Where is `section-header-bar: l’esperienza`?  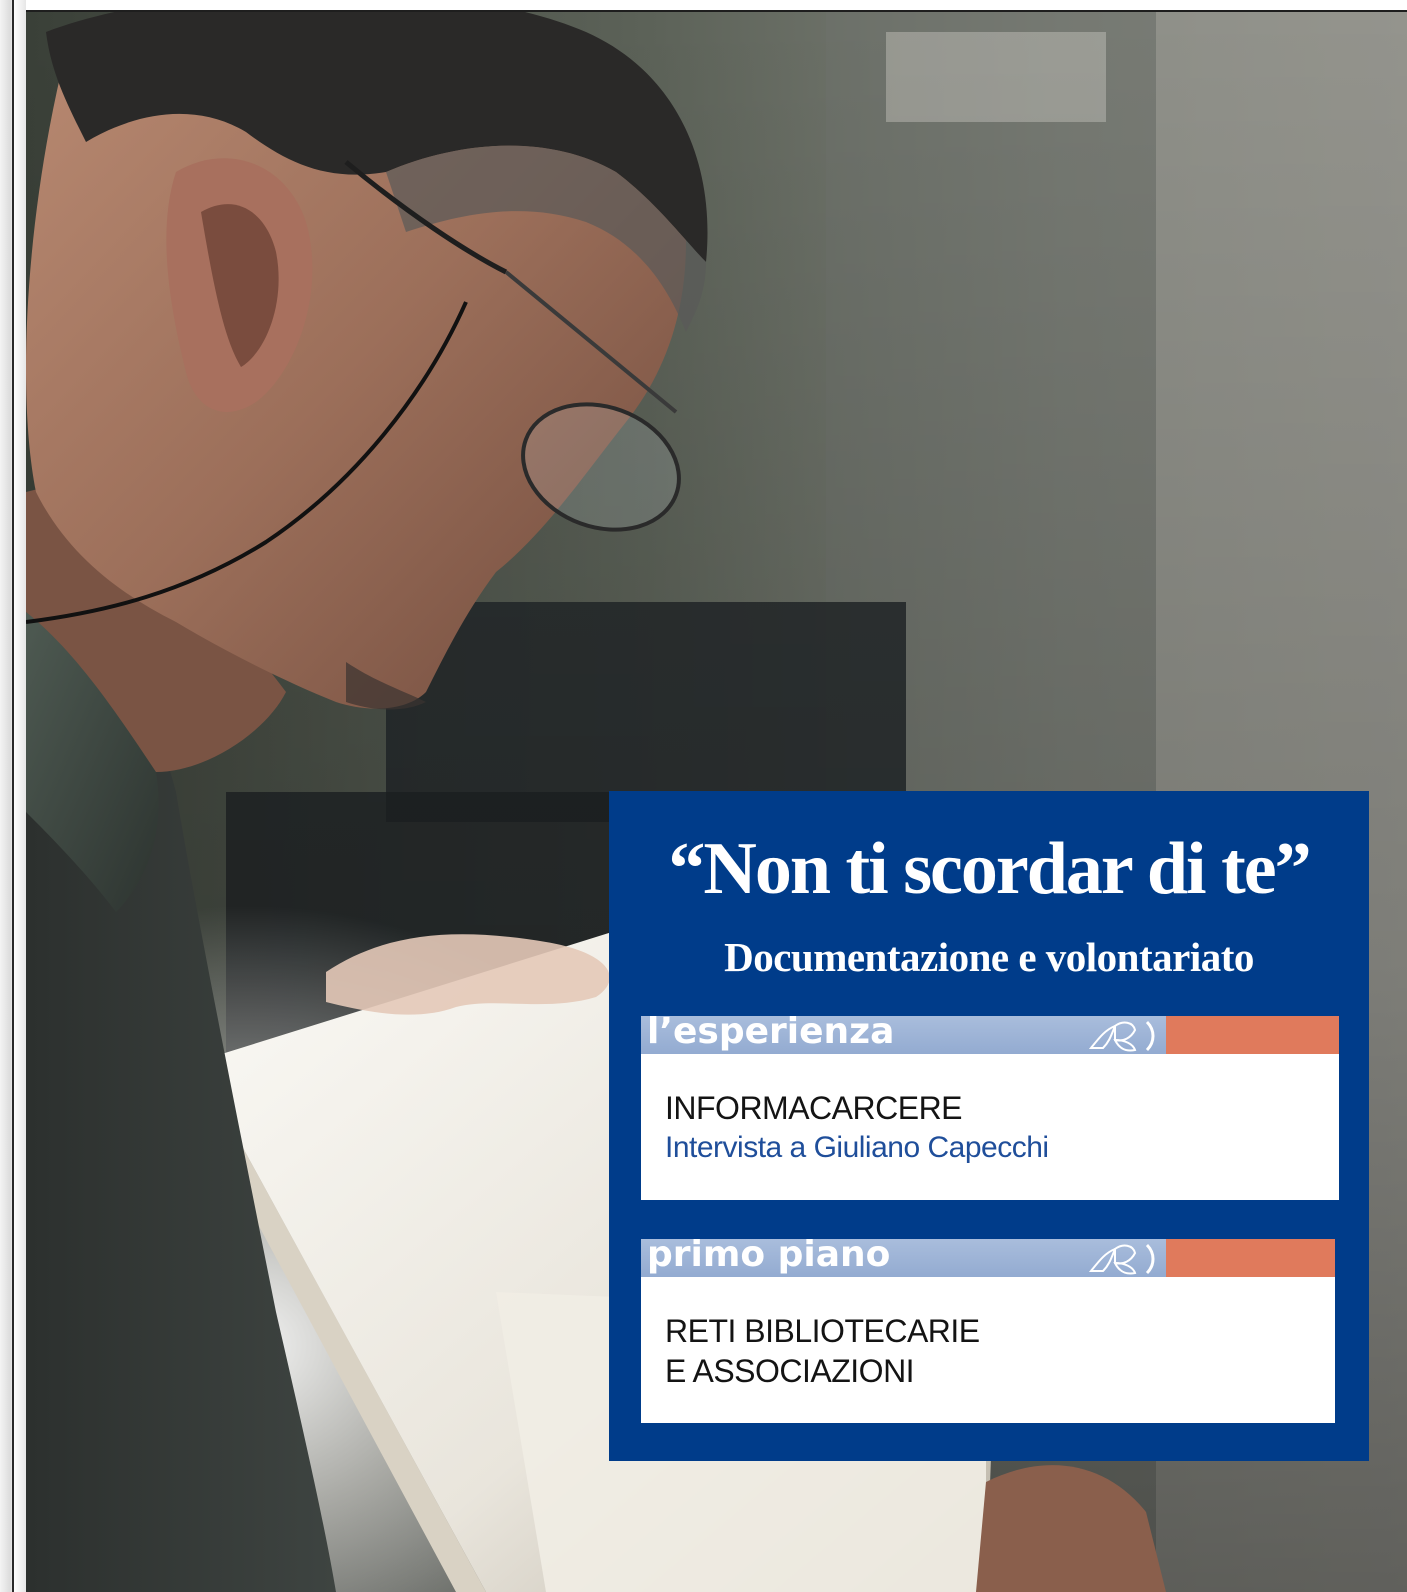 section-header-bar: l’esperienza is located at coordinates (990, 1032).